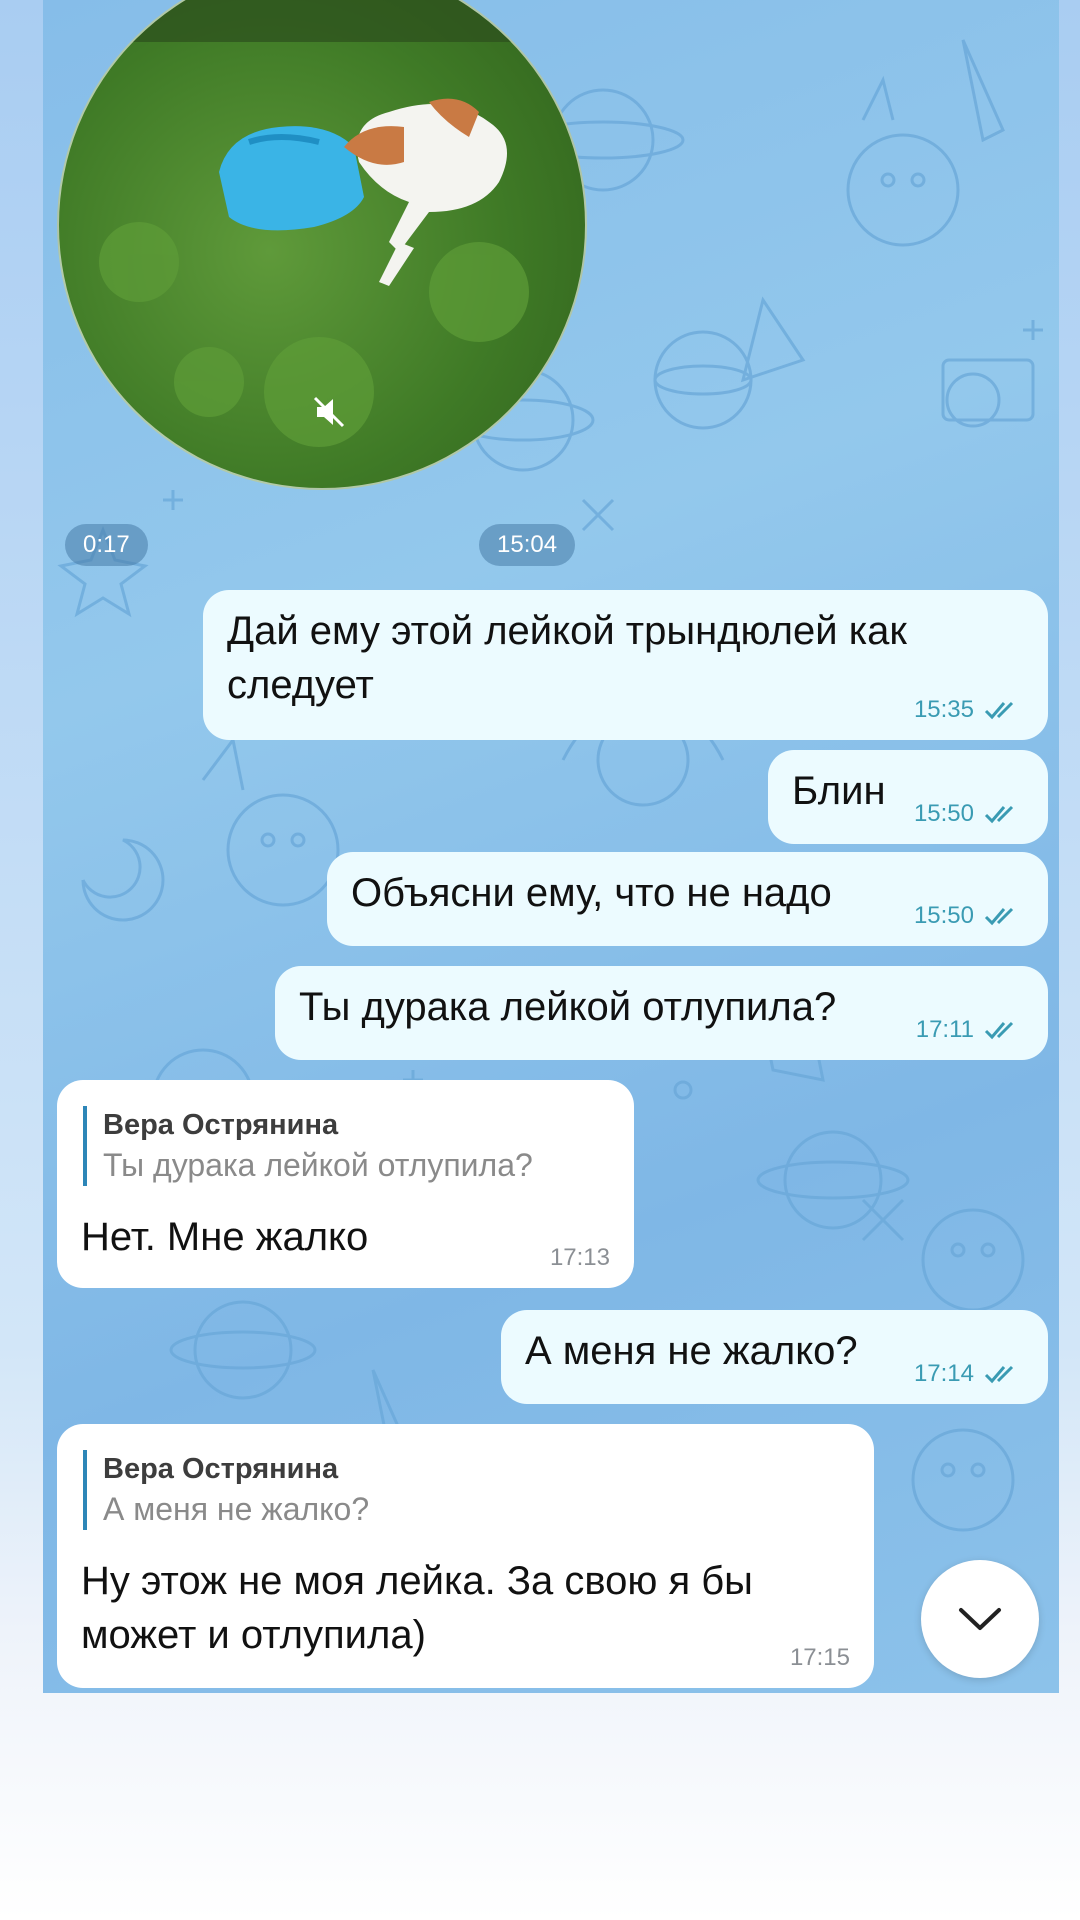 This screenshot has height=1920, width=1080. Describe the element at coordinates (318, 1165) in the screenshot. I see `reply-text: Ты дурака лейкой отлупила?` at that location.